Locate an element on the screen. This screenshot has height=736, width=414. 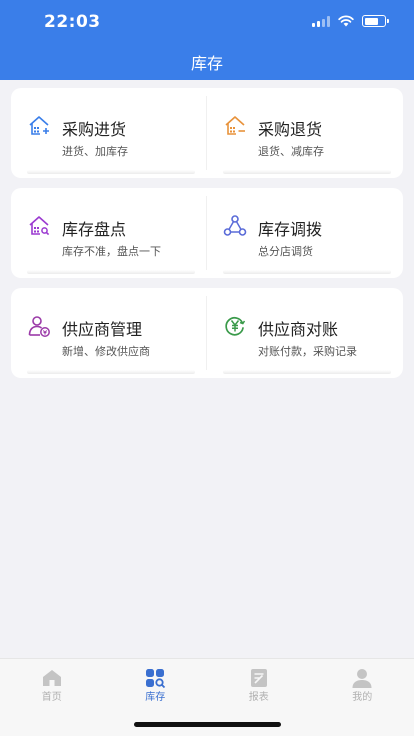
transfer-icon is located at coordinates (235, 225).